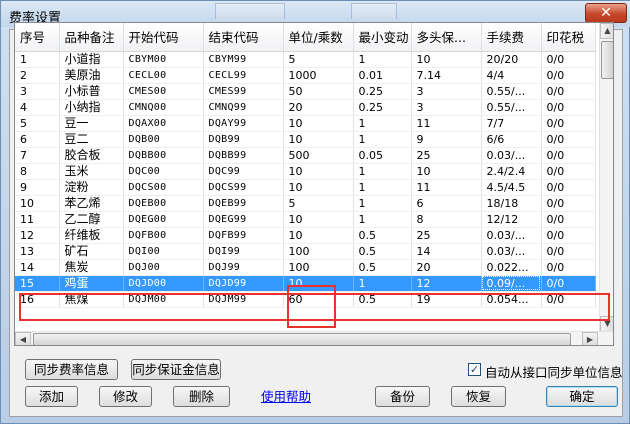  Describe the element at coordinates (318, 107) in the screenshot. I see `unit-multiplier-cell: 20` at that location.